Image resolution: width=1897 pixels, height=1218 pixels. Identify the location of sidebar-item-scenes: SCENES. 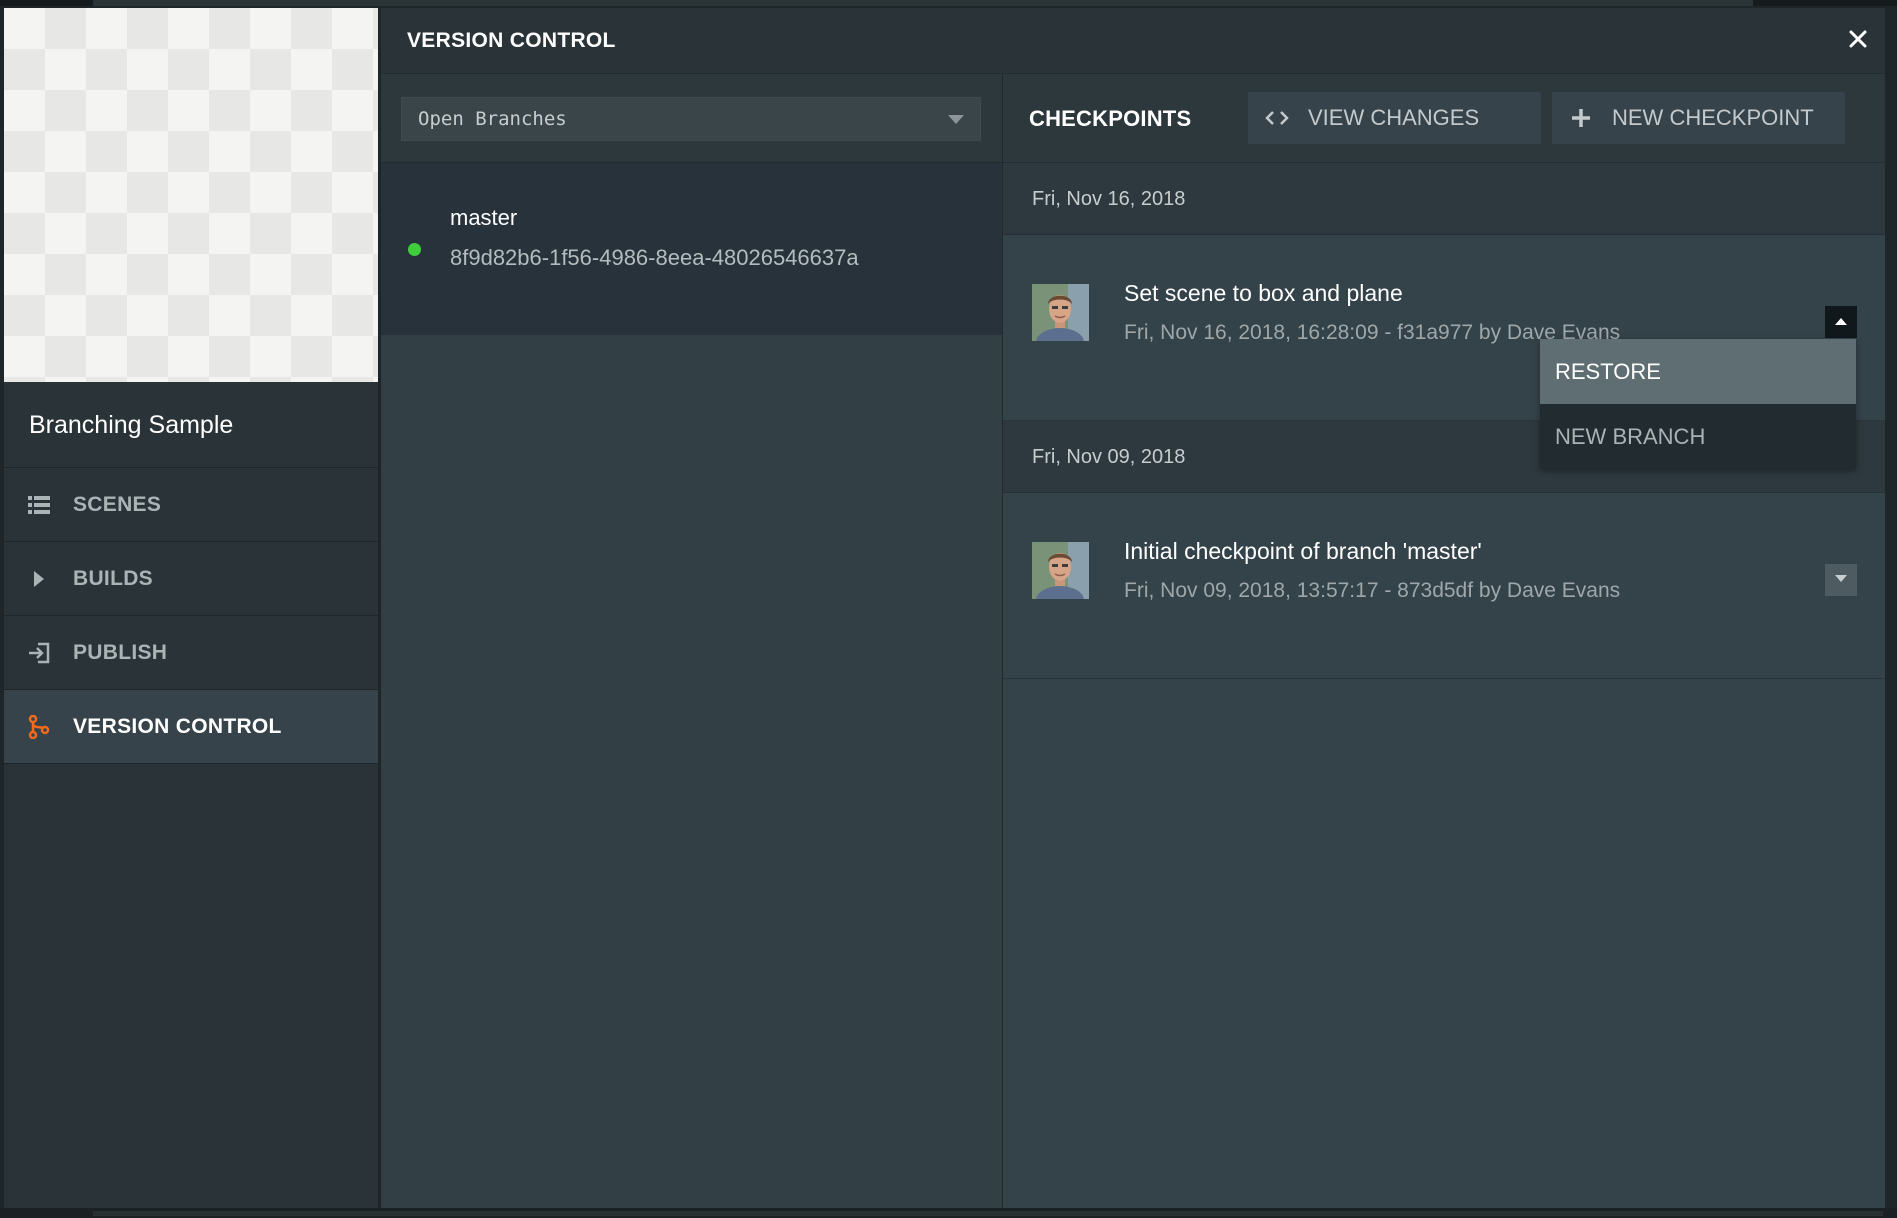
(191, 505).